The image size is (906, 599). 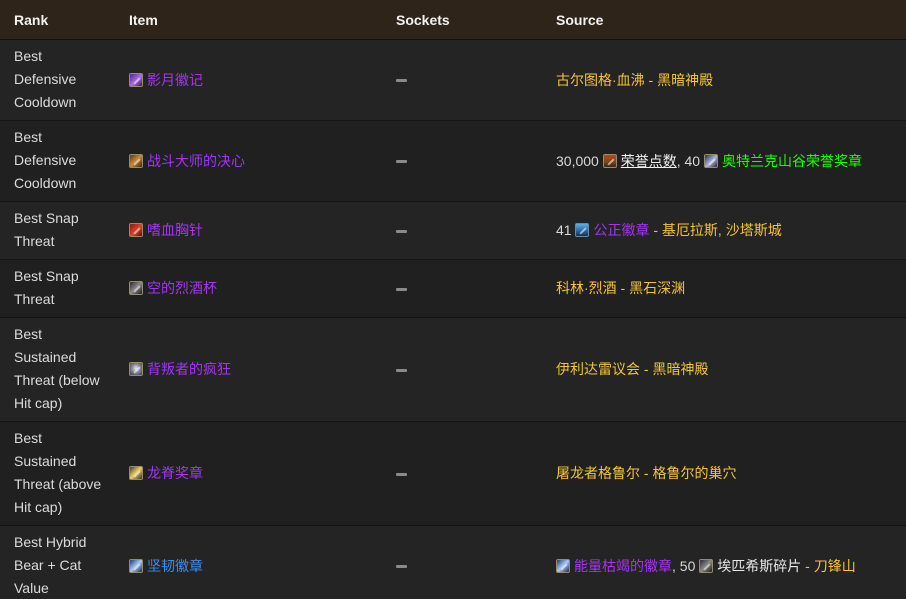 I want to click on item-link: 空的烈酒杯, so click(x=182, y=288).